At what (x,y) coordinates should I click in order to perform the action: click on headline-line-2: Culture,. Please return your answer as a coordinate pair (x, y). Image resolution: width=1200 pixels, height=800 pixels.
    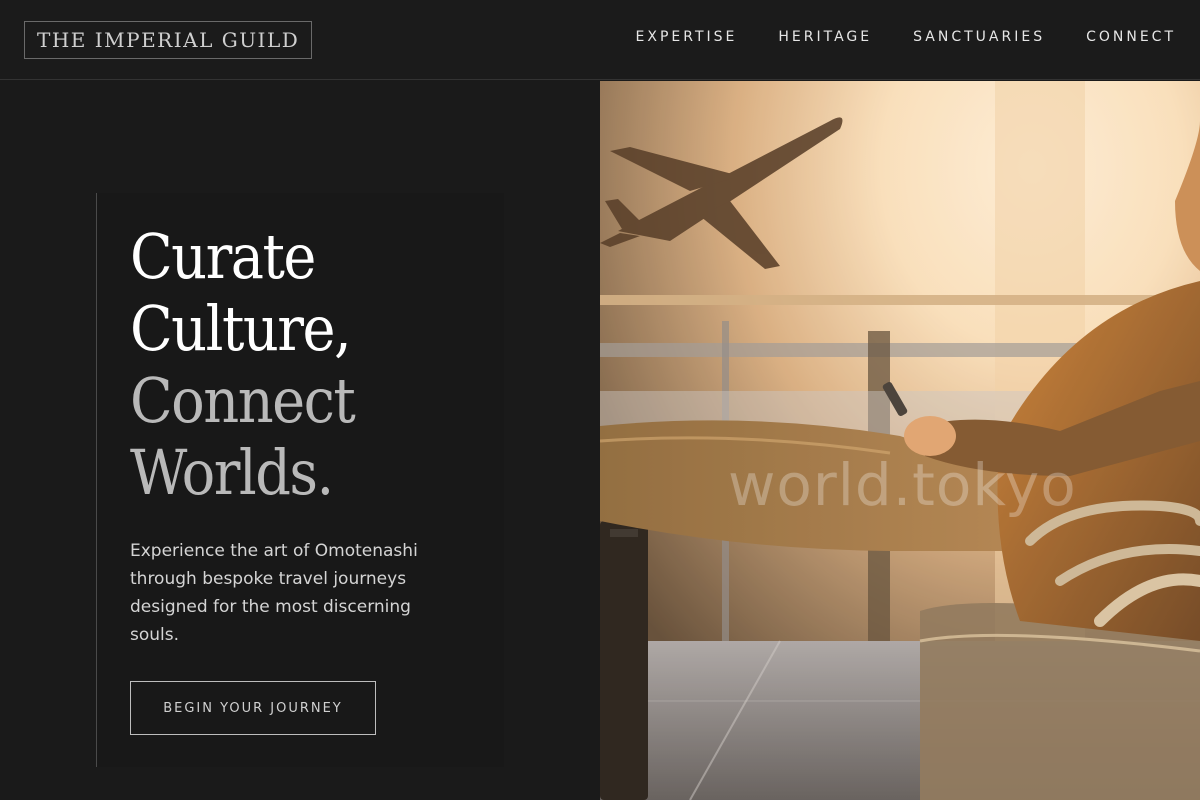
    Looking at the image, I should click on (241, 328).